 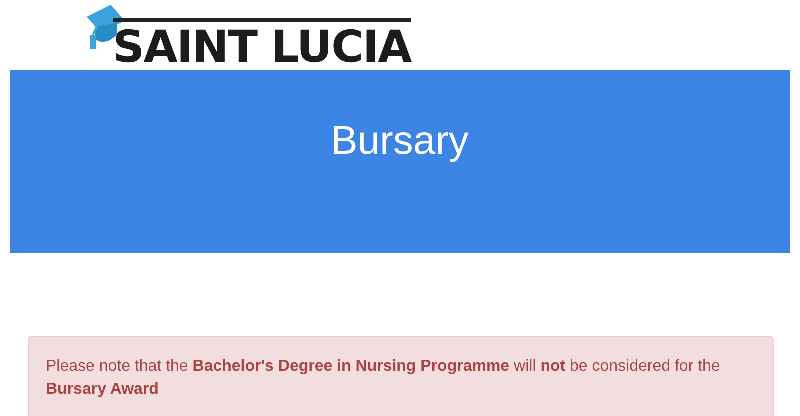 I want to click on alert-message: Please note that the Bachelor's Degree in Nursing Programme will not be considered for the Bursary Award, so click(x=384, y=378).